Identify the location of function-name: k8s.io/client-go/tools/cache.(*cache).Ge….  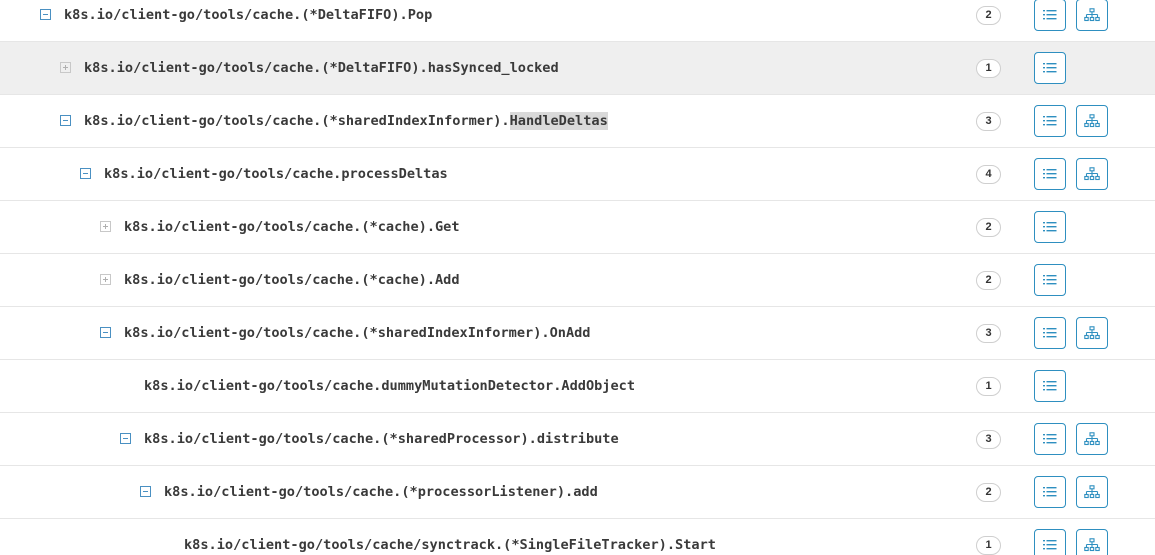
(292, 227).